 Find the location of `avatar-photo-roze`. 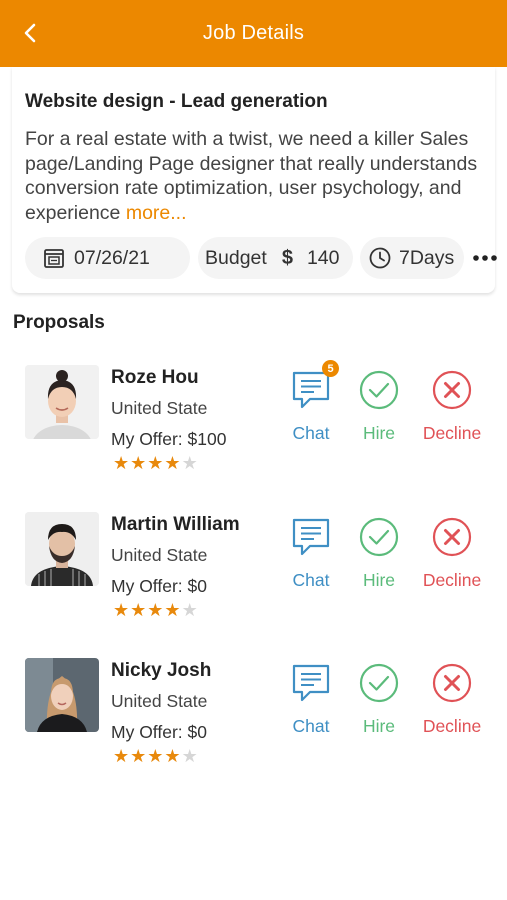

avatar-photo-roze is located at coordinates (62, 402).